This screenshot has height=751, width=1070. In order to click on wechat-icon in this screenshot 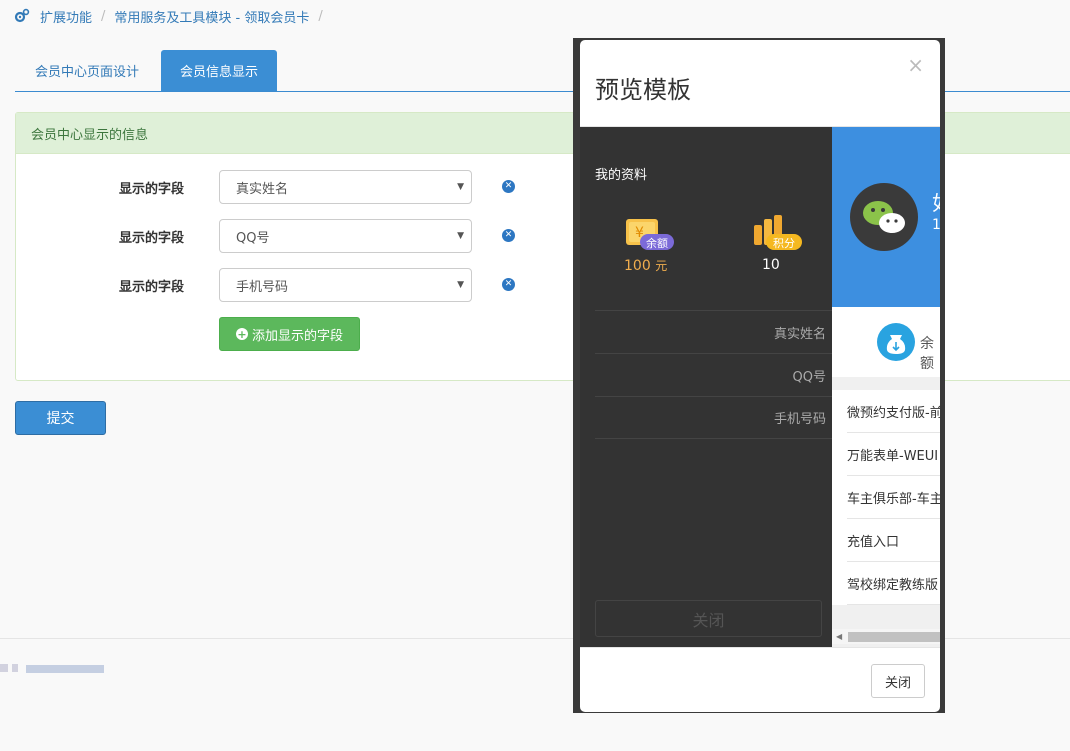, I will do `click(884, 217)`.